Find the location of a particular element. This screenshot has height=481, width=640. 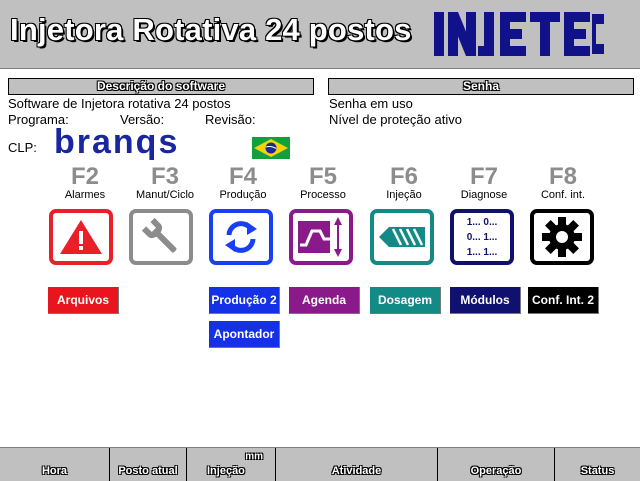

arquivos-button: Arquivos is located at coordinates (83, 300).